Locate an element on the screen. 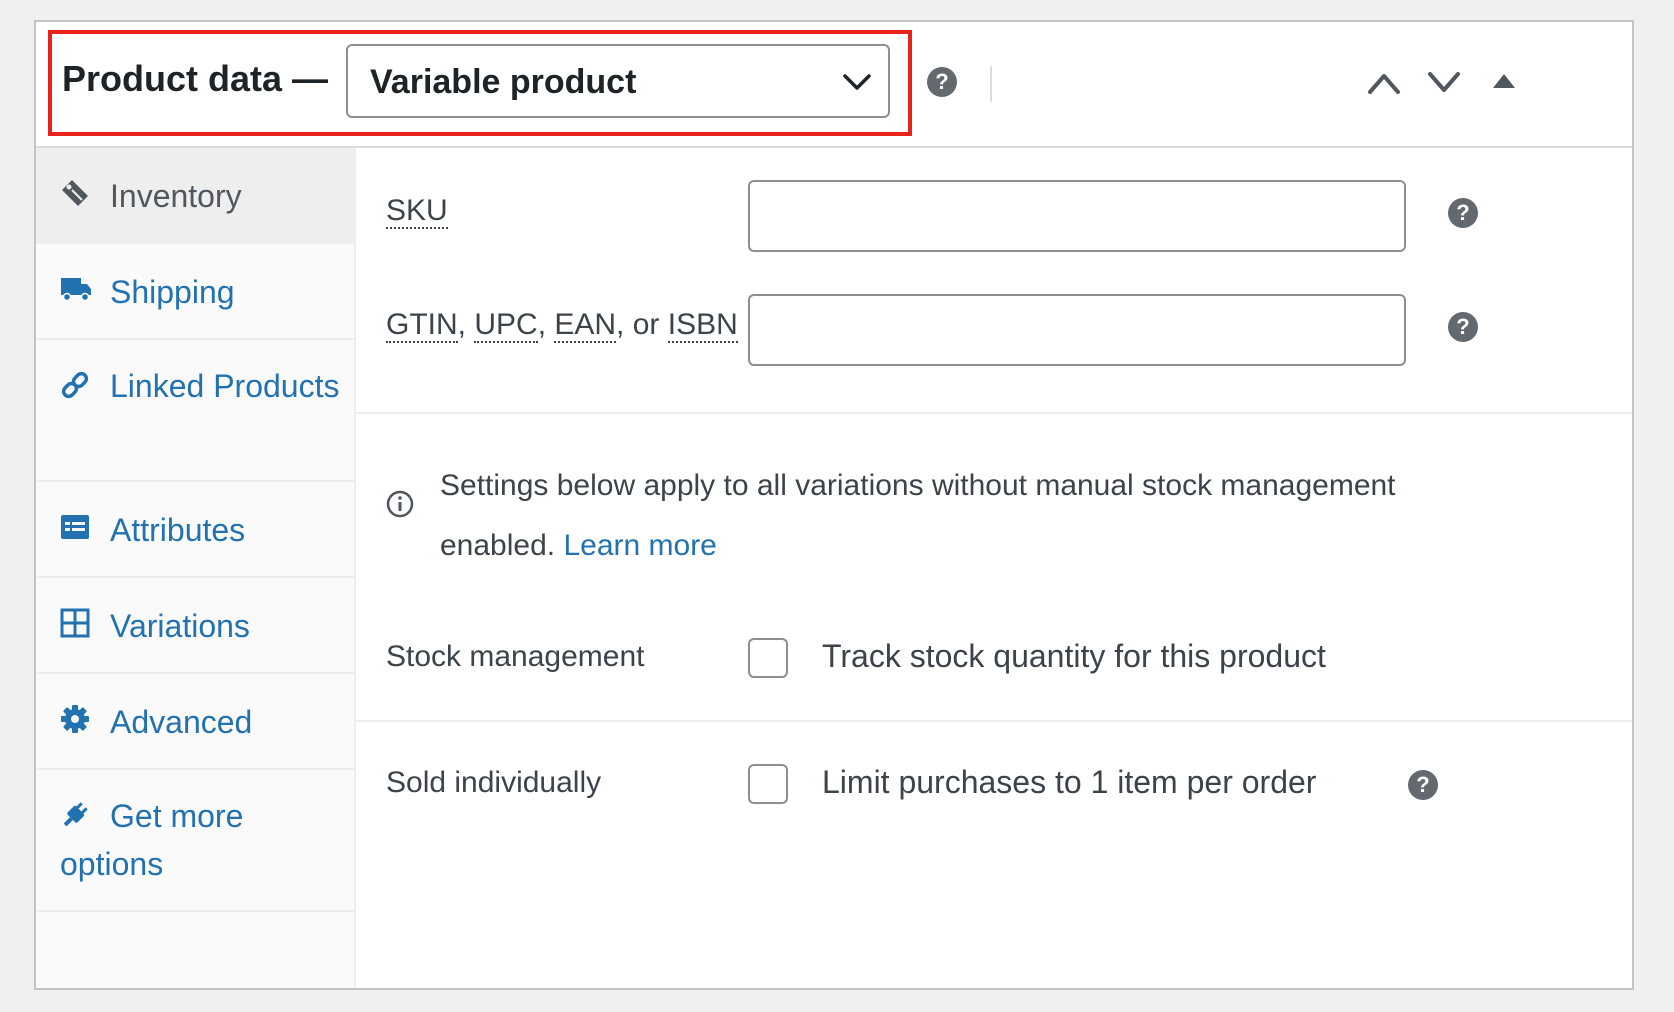  tab-label: Get more options is located at coordinates (152, 840).